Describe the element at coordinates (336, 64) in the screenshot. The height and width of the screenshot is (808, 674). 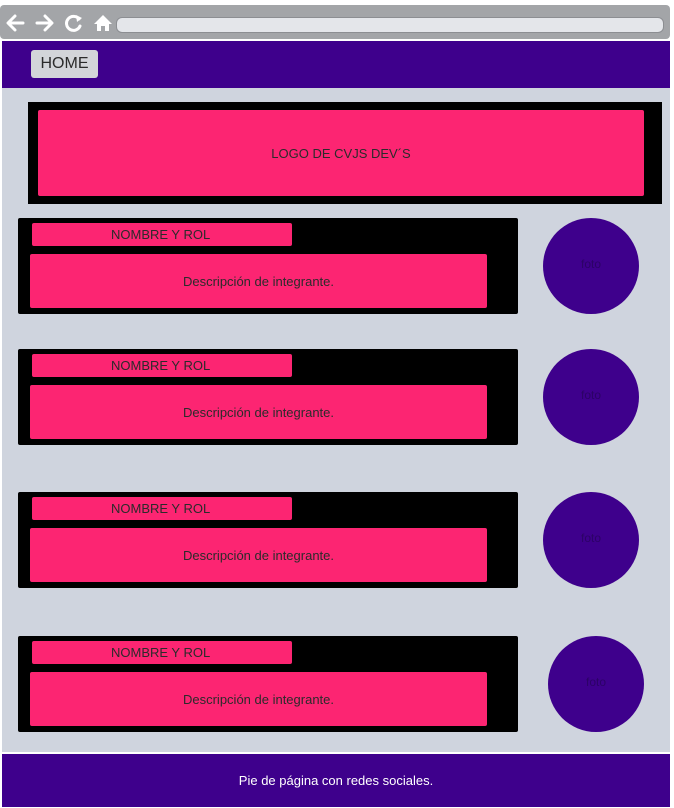
I see `site-header: HOME` at that location.